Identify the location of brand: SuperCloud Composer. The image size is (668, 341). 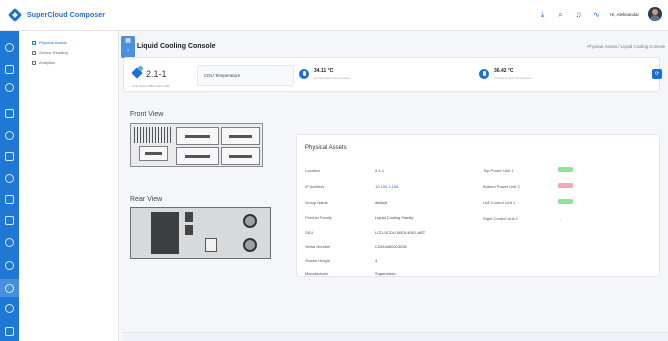
(56, 15).